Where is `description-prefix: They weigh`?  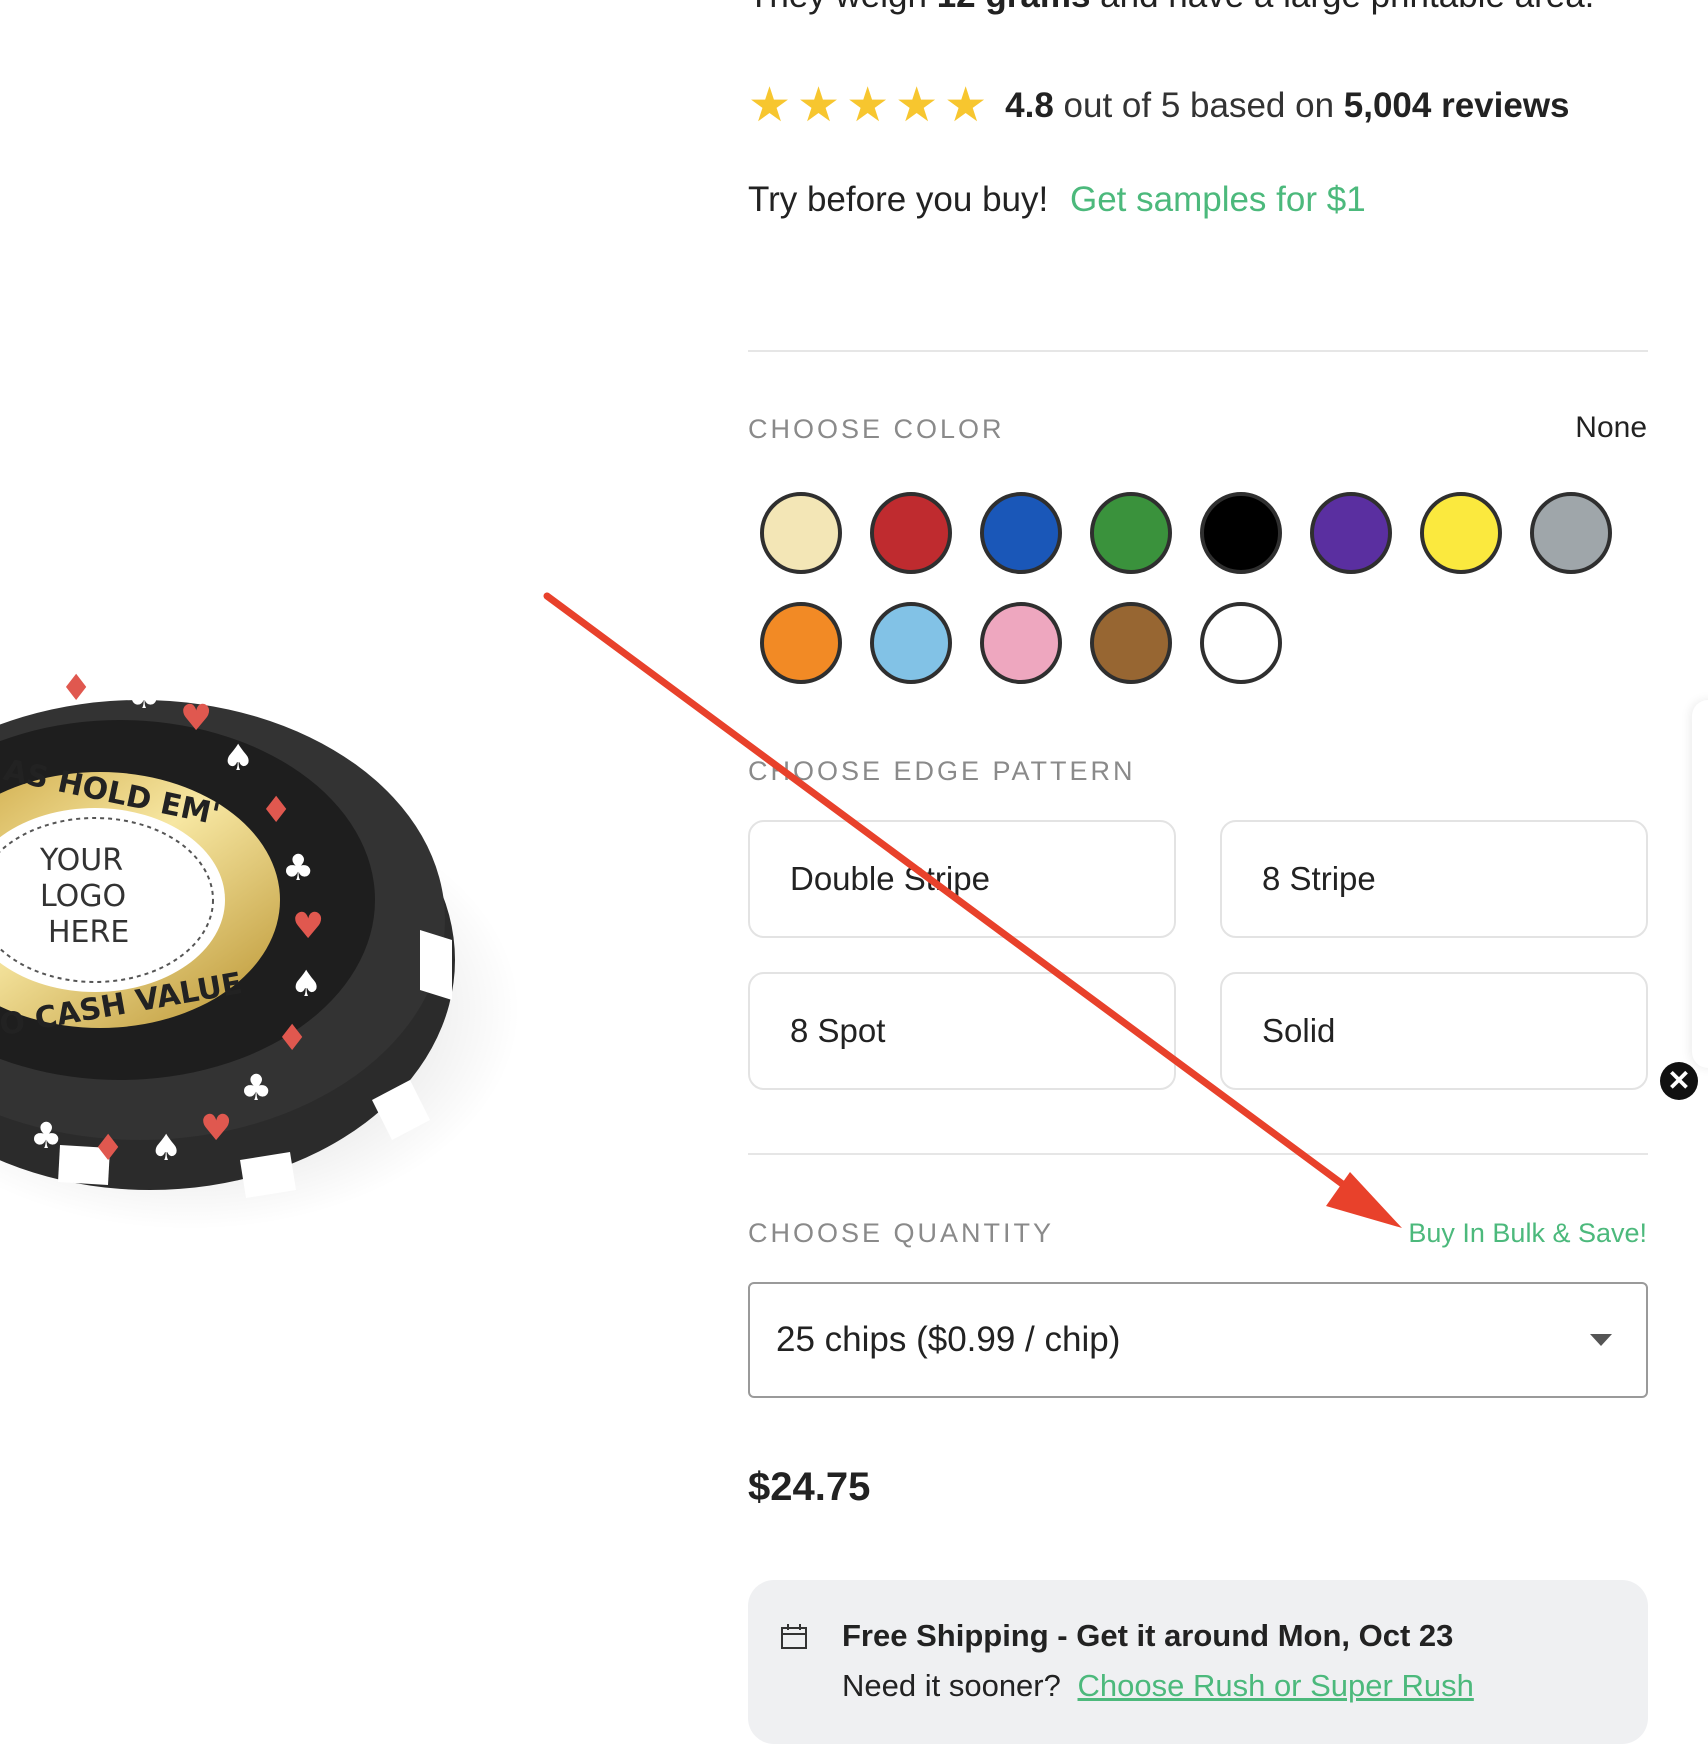
description-prefix: They weigh is located at coordinates (837, 7).